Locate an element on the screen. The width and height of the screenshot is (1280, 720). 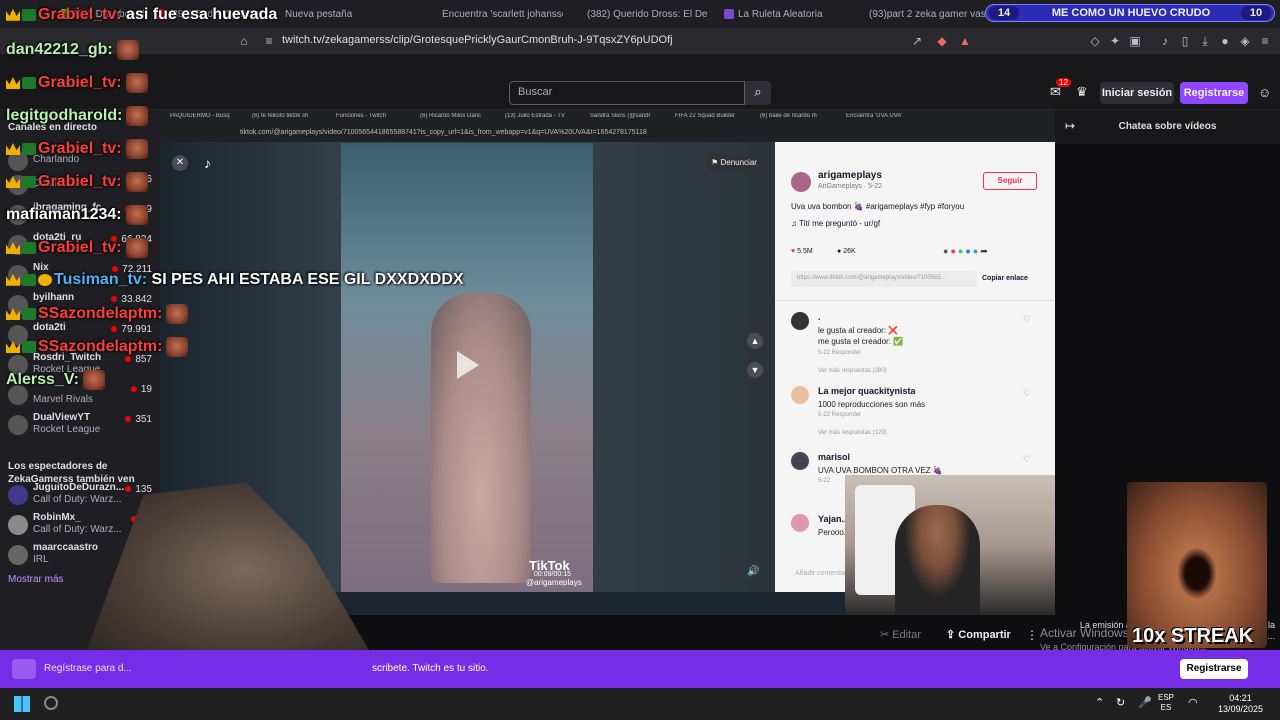
site-settings-icon: ≡ is located at coordinates (269, 41).